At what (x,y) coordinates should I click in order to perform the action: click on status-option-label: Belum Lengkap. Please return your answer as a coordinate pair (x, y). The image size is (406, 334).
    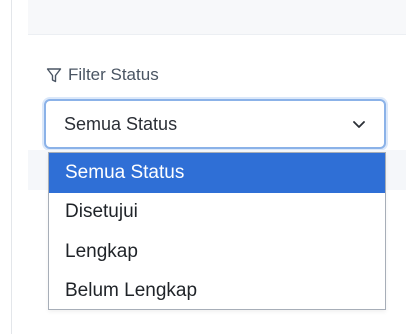
    Looking at the image, I should click on (131, 291).